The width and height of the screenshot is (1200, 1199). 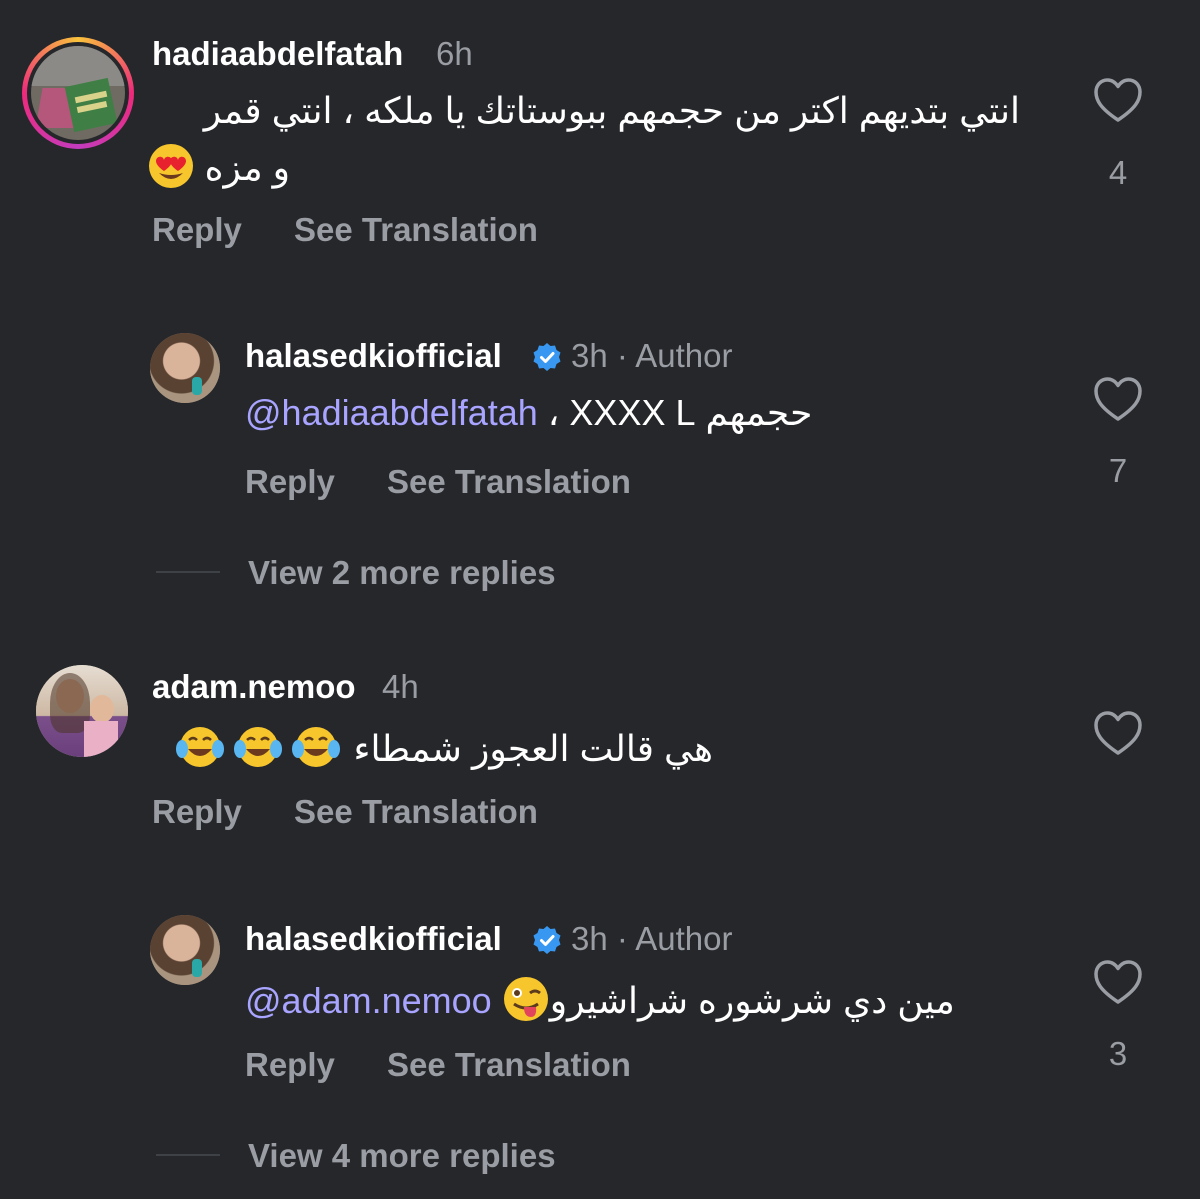 I want to click on comment-time: 6h, so click(x=454, y=53).